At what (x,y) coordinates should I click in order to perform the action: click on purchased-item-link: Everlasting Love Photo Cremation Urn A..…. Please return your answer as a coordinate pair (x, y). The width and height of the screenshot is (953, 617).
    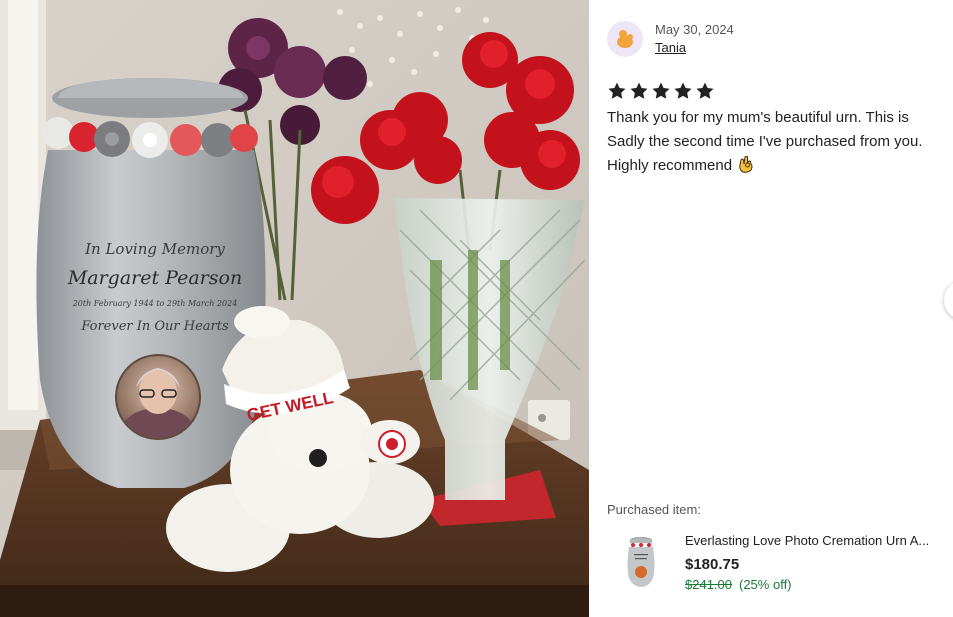
    Looking at the image, I should click on (780, 563).